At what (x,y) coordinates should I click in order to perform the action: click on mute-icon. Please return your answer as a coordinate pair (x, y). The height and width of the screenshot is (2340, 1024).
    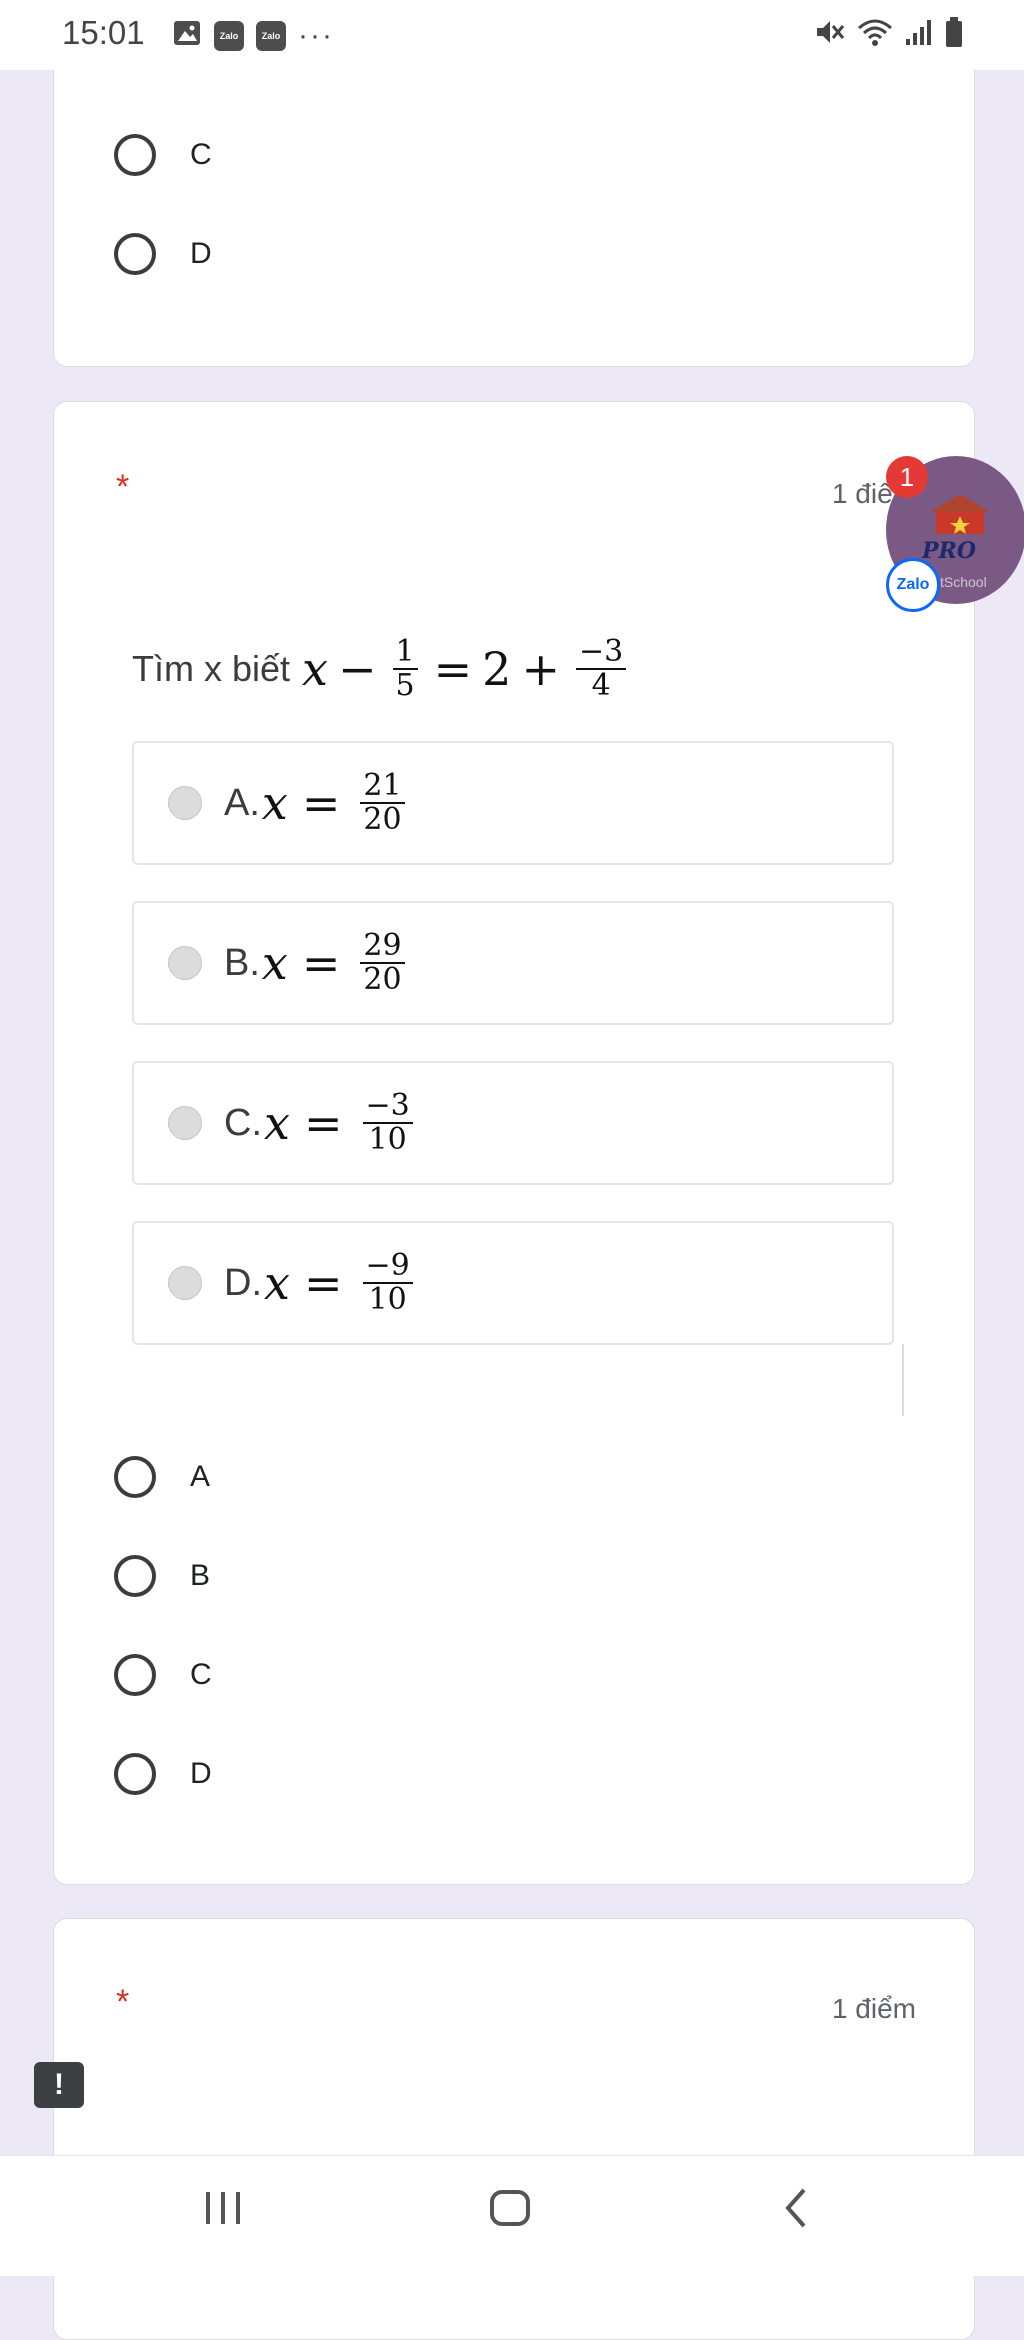
    Looking at the image, I should click on (830, 32).